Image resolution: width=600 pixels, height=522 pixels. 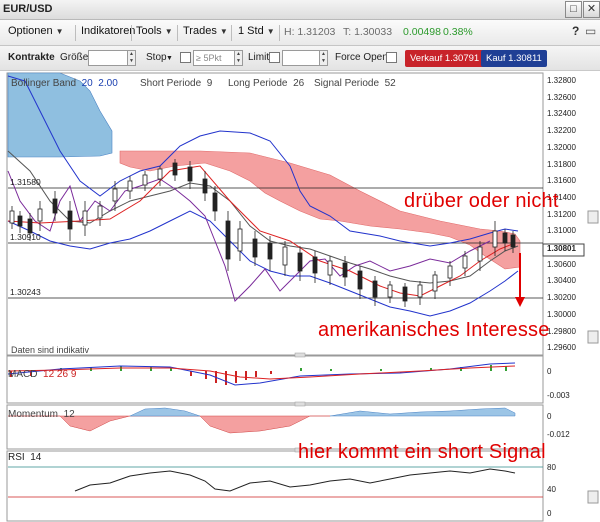 I want to click on force-open-checkbox, so click(x=391, y=57).